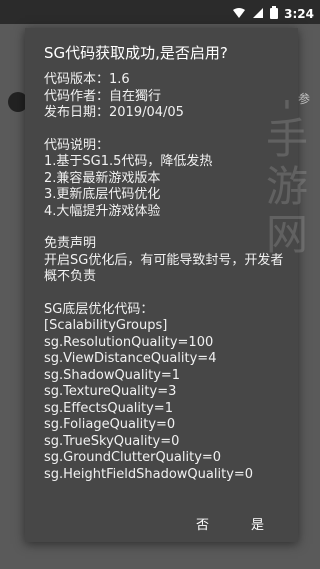 This screenshot has height=569, width=320. Describe the element at coordinates (202, 523) in the screenshot. I see `no-button: 否` at that location.